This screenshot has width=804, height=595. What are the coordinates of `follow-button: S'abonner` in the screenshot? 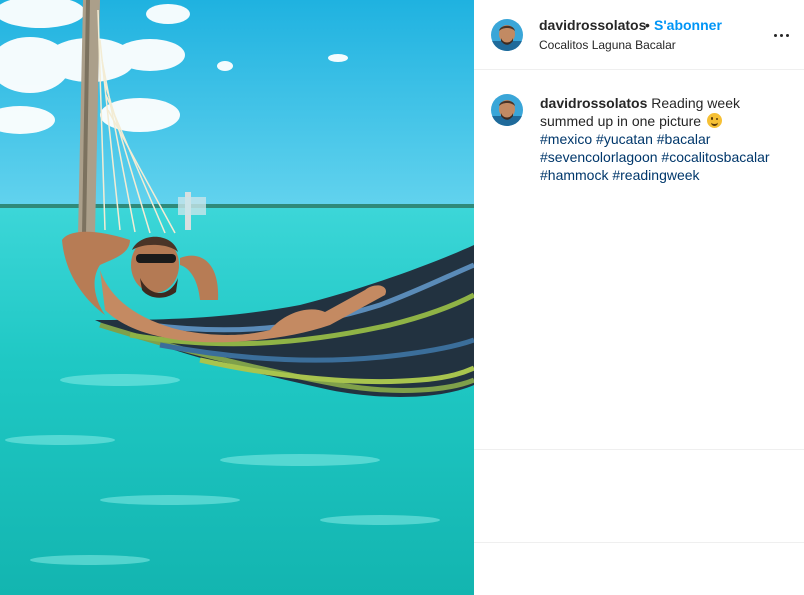 It's located at (688, 25).